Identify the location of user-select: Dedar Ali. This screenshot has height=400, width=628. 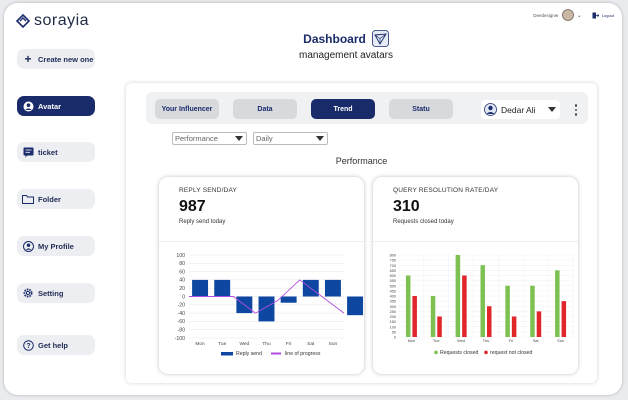
(520, 109).